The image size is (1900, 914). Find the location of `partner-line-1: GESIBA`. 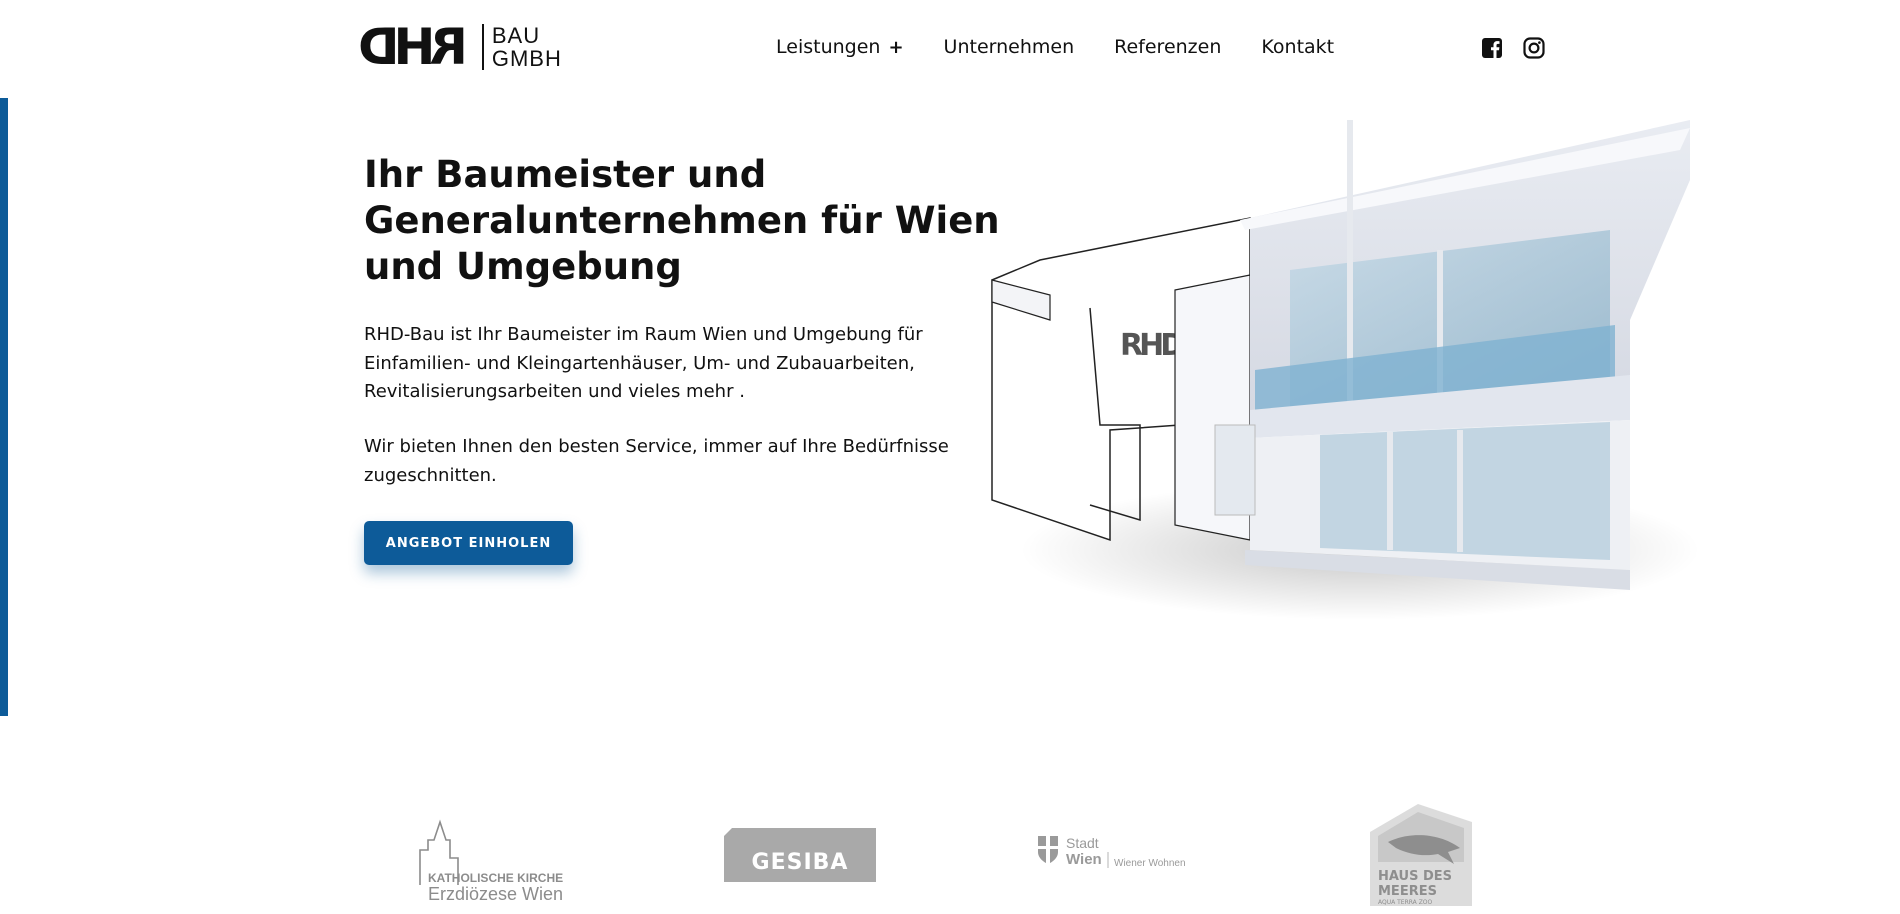

partner-line-1: GESIBA is located at coordinates (800, 862).